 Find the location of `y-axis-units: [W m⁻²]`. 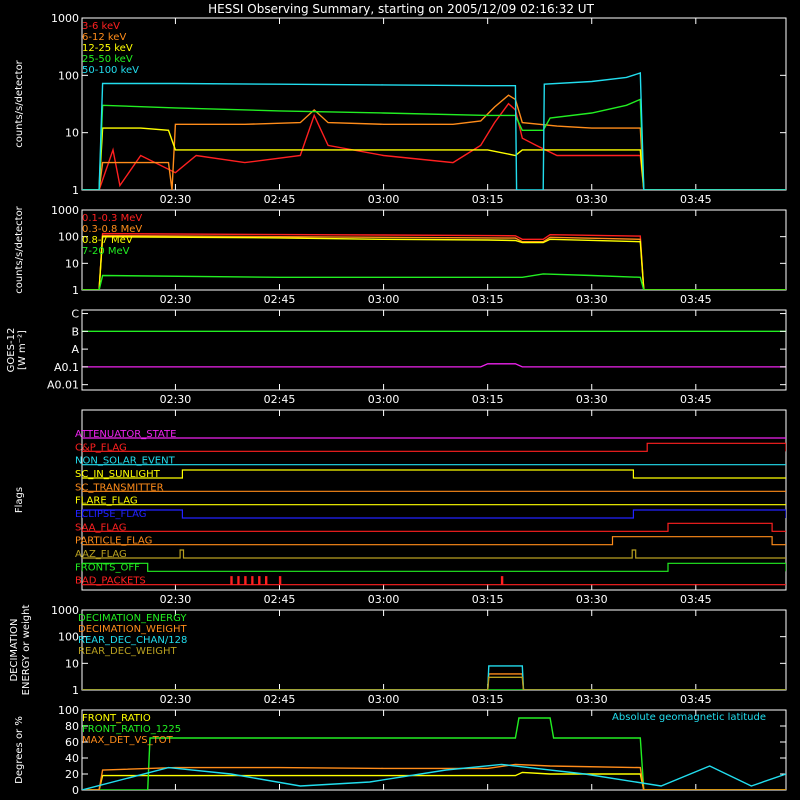

y-axis-units: [W m⁻²] is located at coordinates (22, 350).